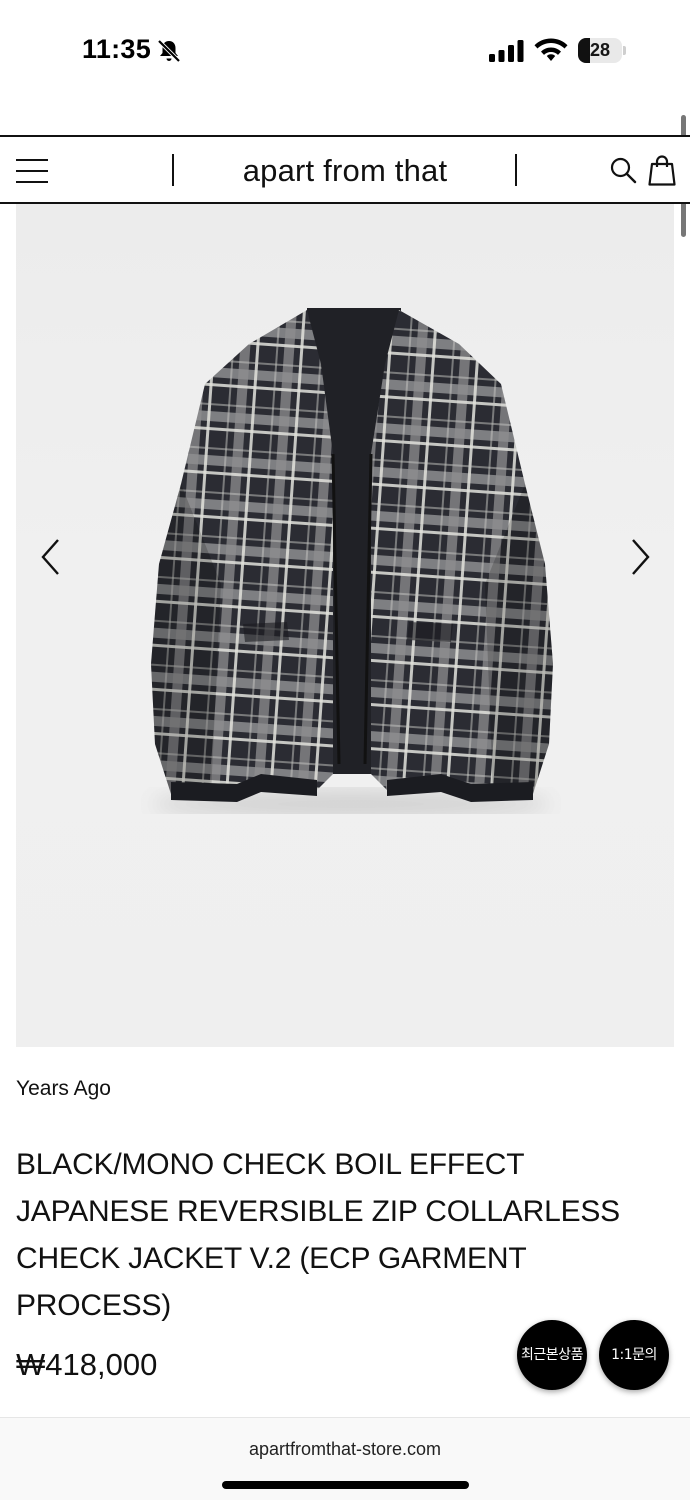  What do you see at coordinates (623, 170) in the screenshot?
I see `search-icon` at bounding box center [623, 170].